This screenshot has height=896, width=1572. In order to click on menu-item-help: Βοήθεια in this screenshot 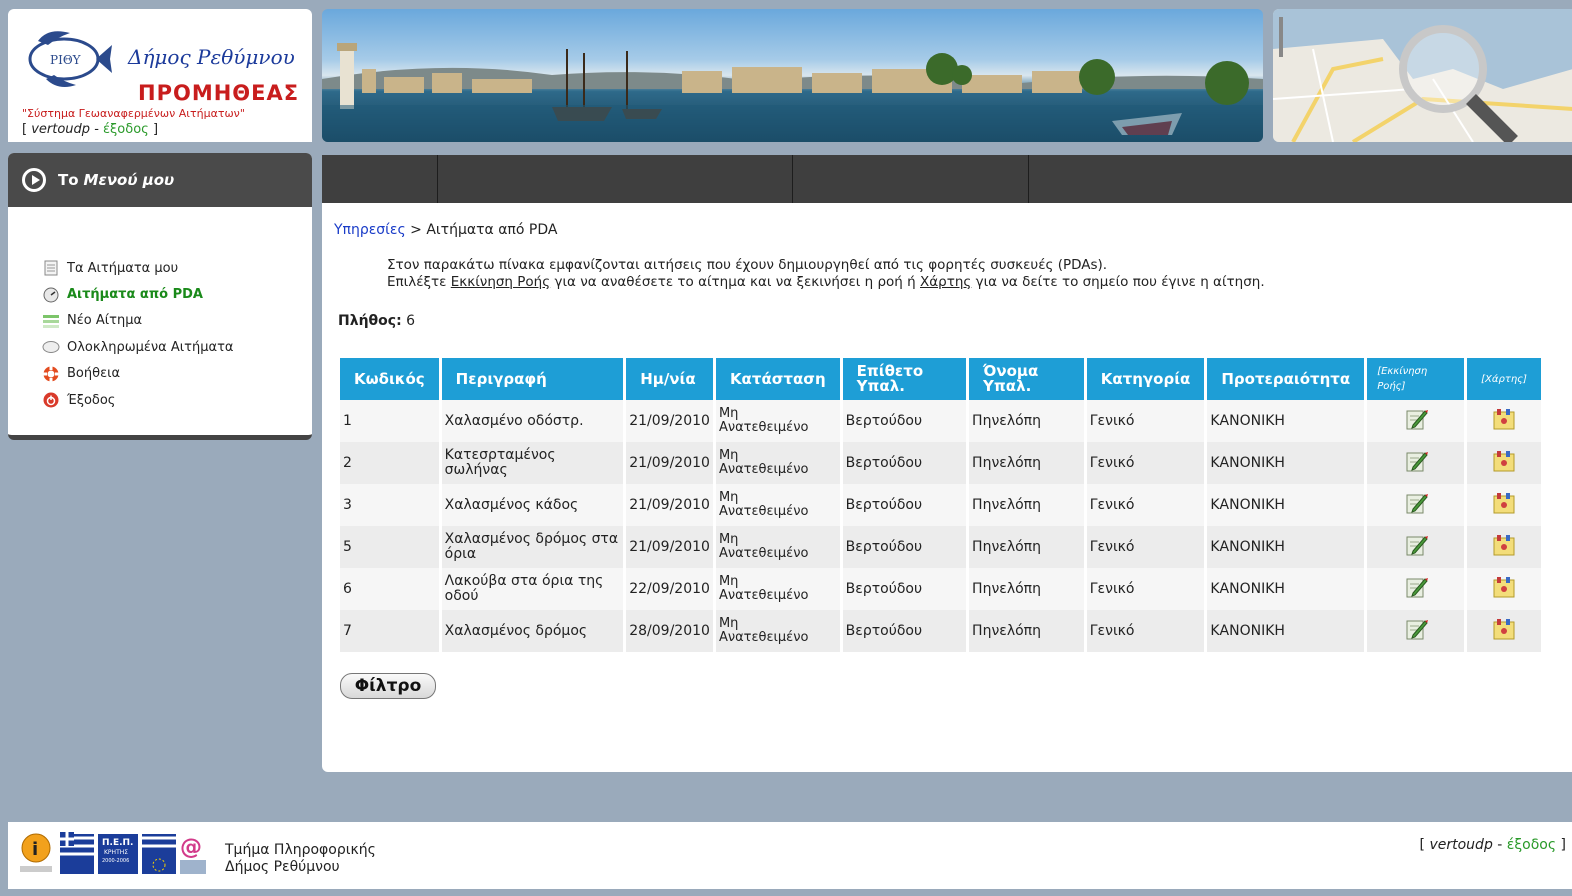, I will do `click(137, 374)`.